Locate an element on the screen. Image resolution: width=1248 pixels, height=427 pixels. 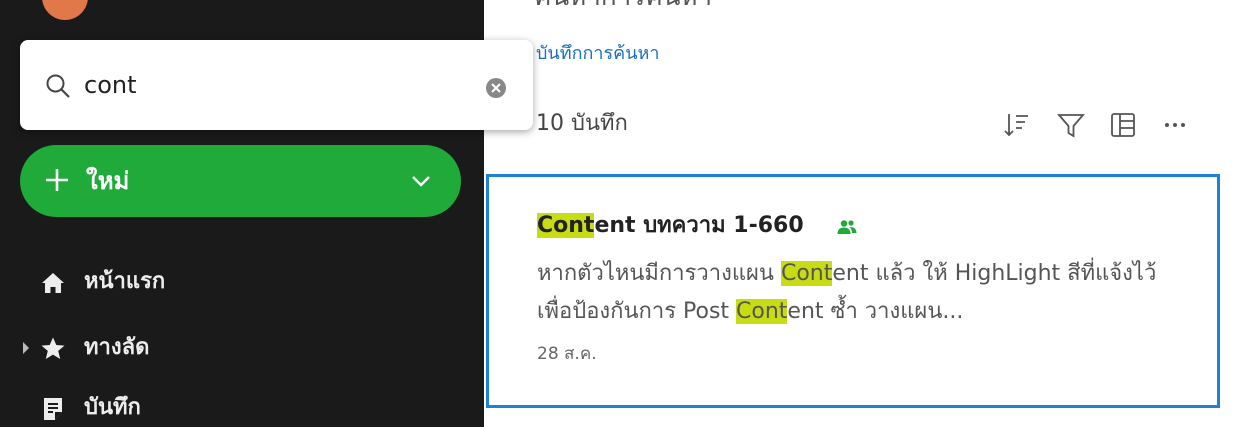
note-date: 28 ส.ค. is located at coordinates (567, 354).